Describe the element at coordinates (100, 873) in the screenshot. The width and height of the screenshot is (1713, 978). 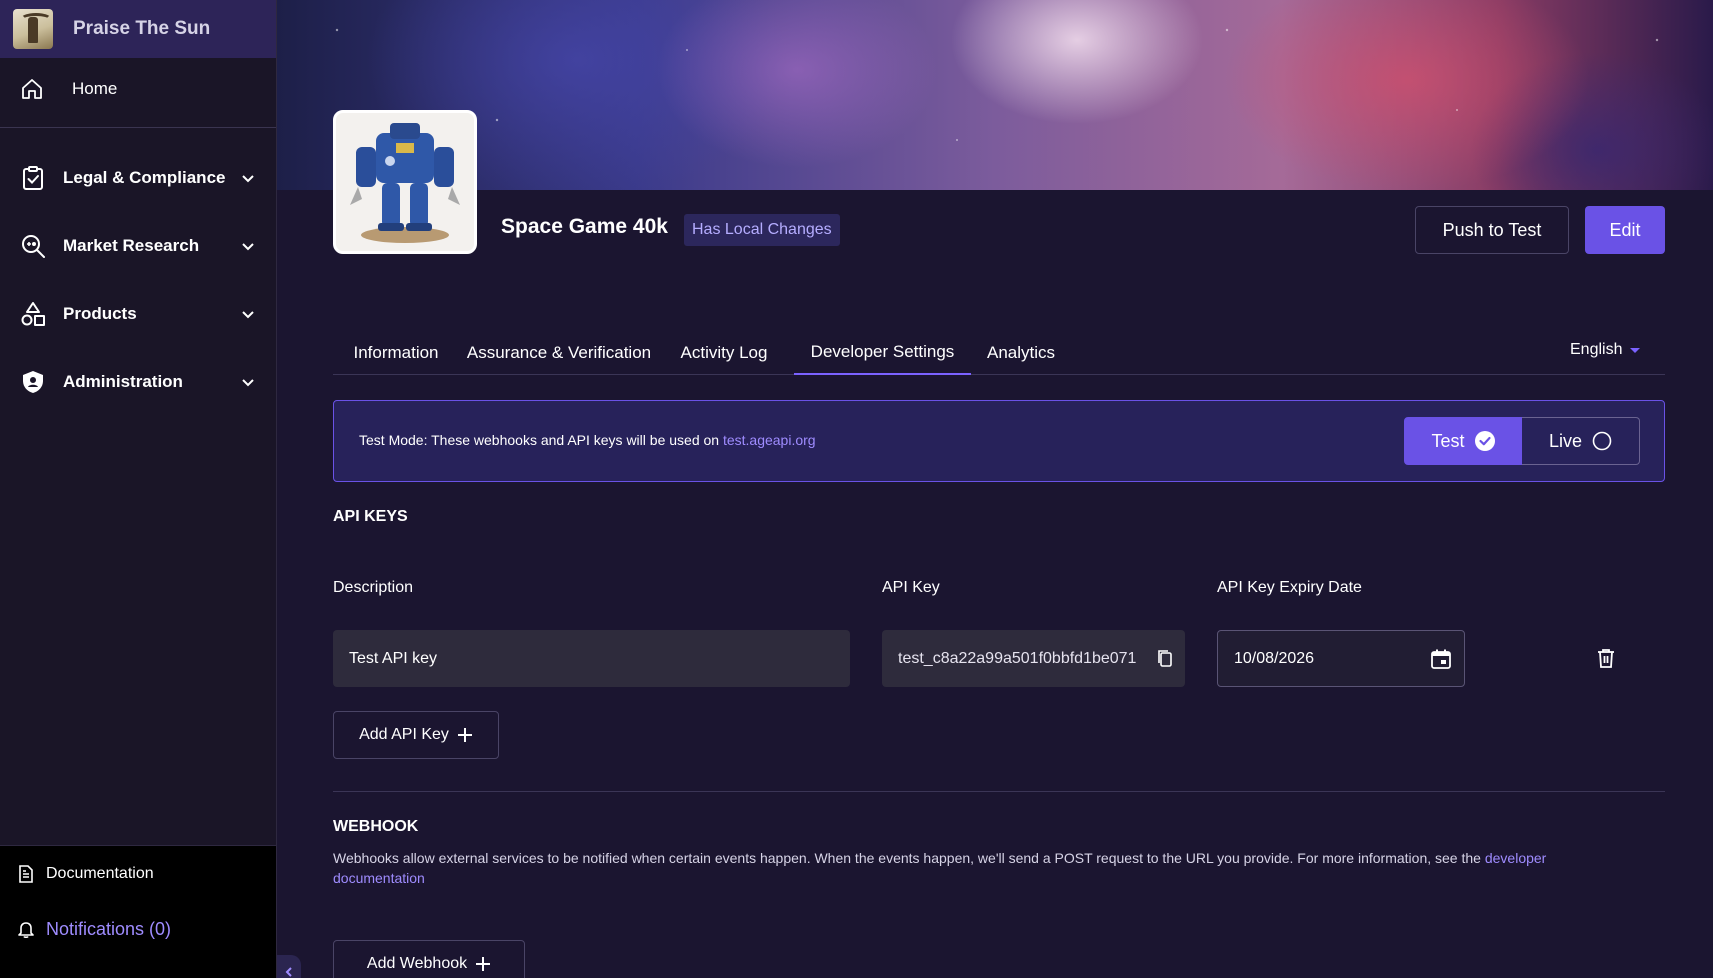
I see `documentation-label: Documentation` at that location.